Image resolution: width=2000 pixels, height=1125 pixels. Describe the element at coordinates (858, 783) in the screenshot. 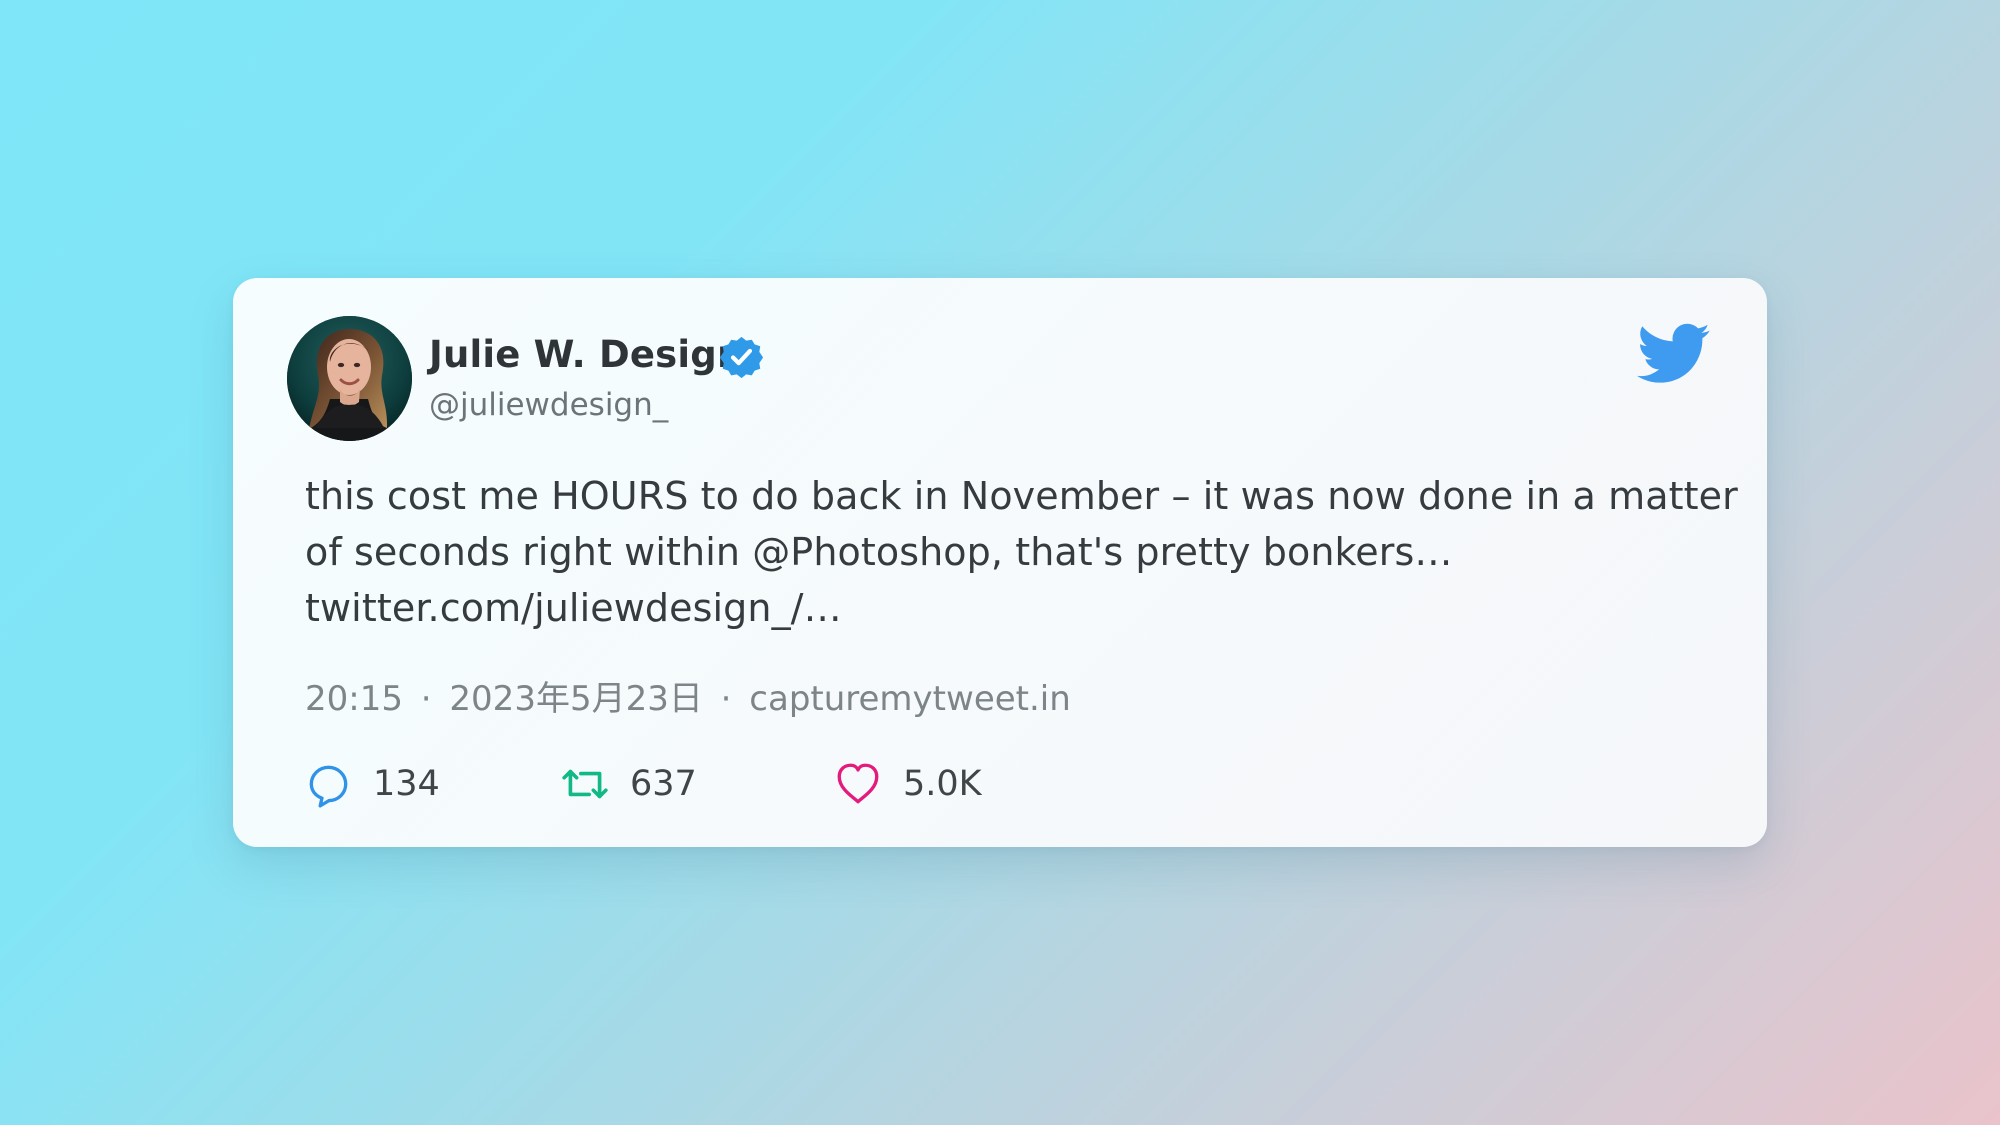

I see `heart-icon` at that location.